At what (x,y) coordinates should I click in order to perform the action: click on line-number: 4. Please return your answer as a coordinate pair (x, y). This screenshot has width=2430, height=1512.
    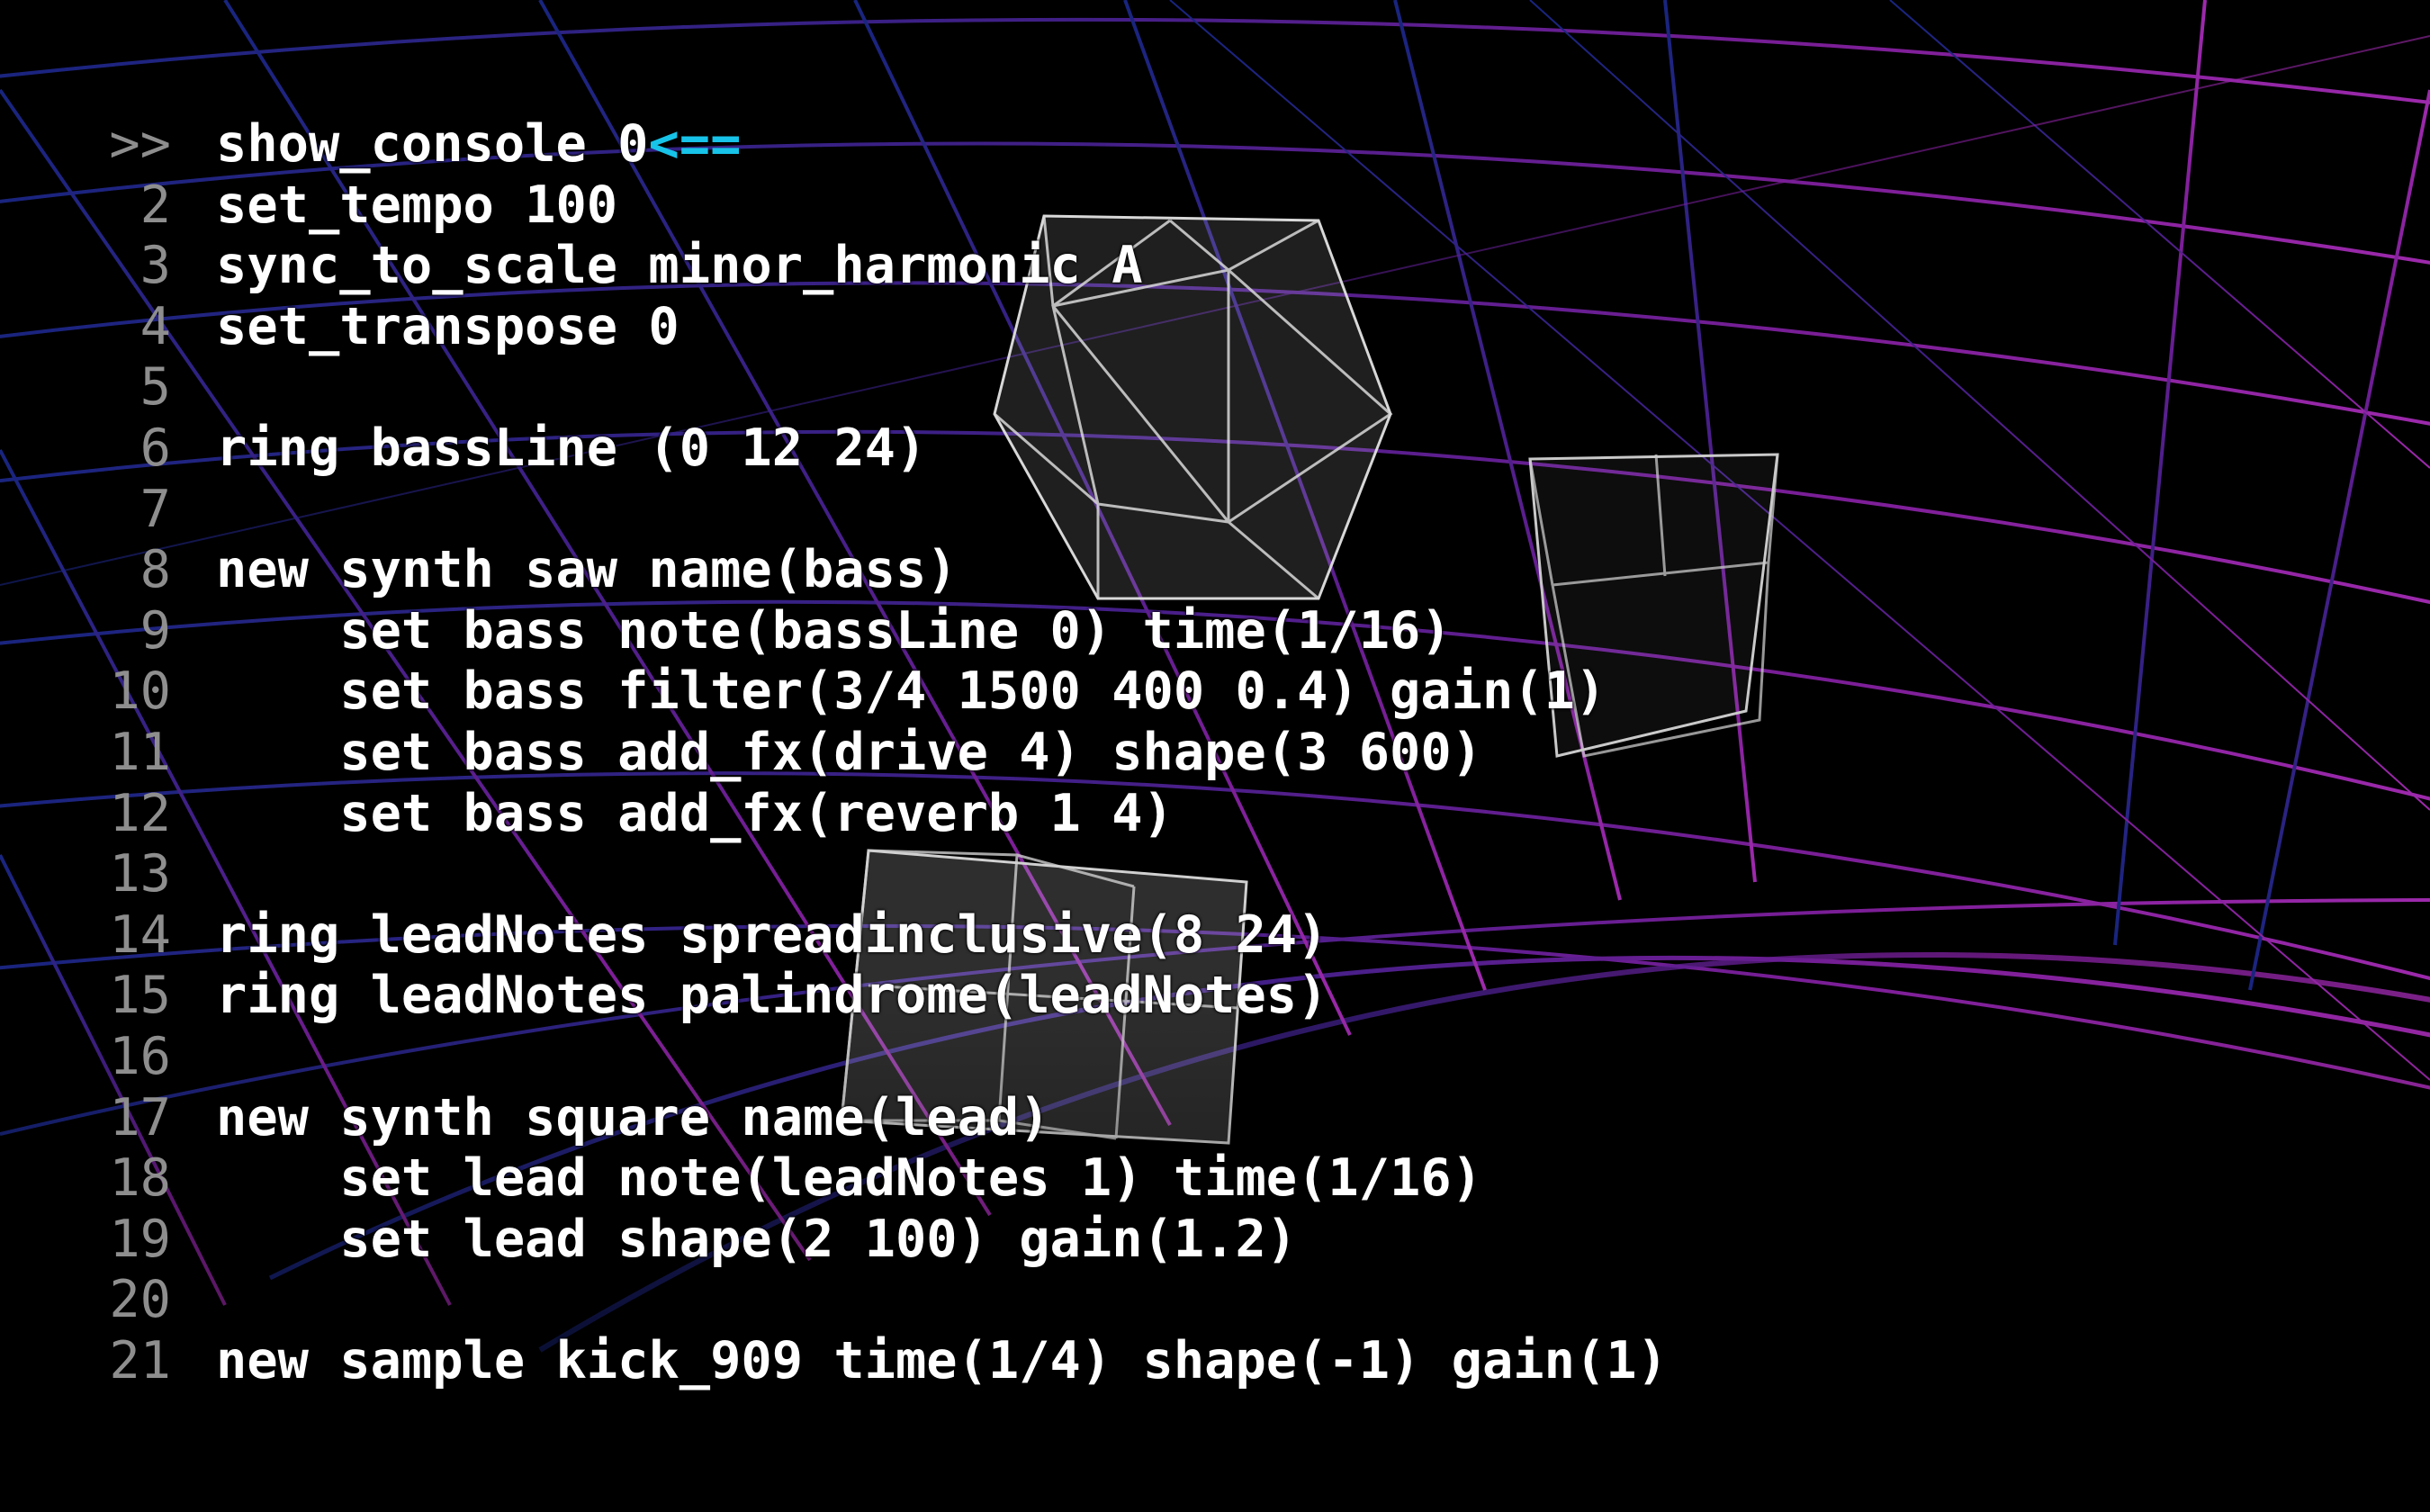
    Looking at the image, I should click on (155, 326).